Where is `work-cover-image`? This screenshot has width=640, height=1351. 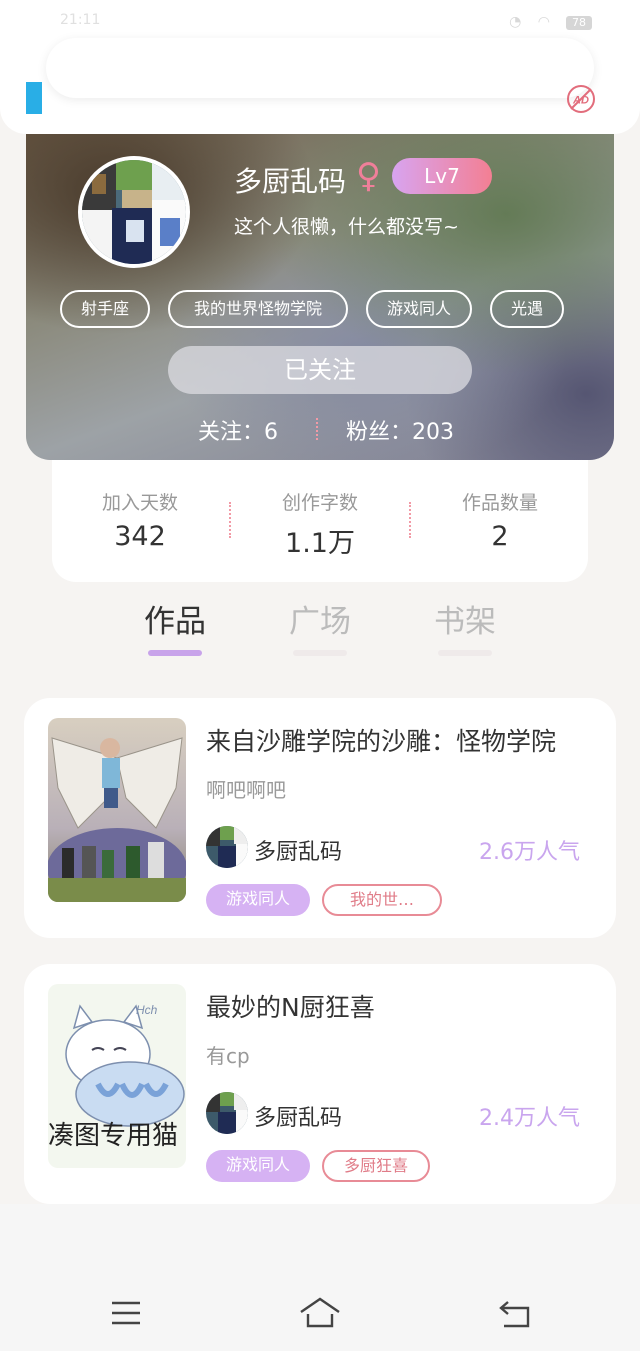
work-cover-image is located at coordinates (117, 810).